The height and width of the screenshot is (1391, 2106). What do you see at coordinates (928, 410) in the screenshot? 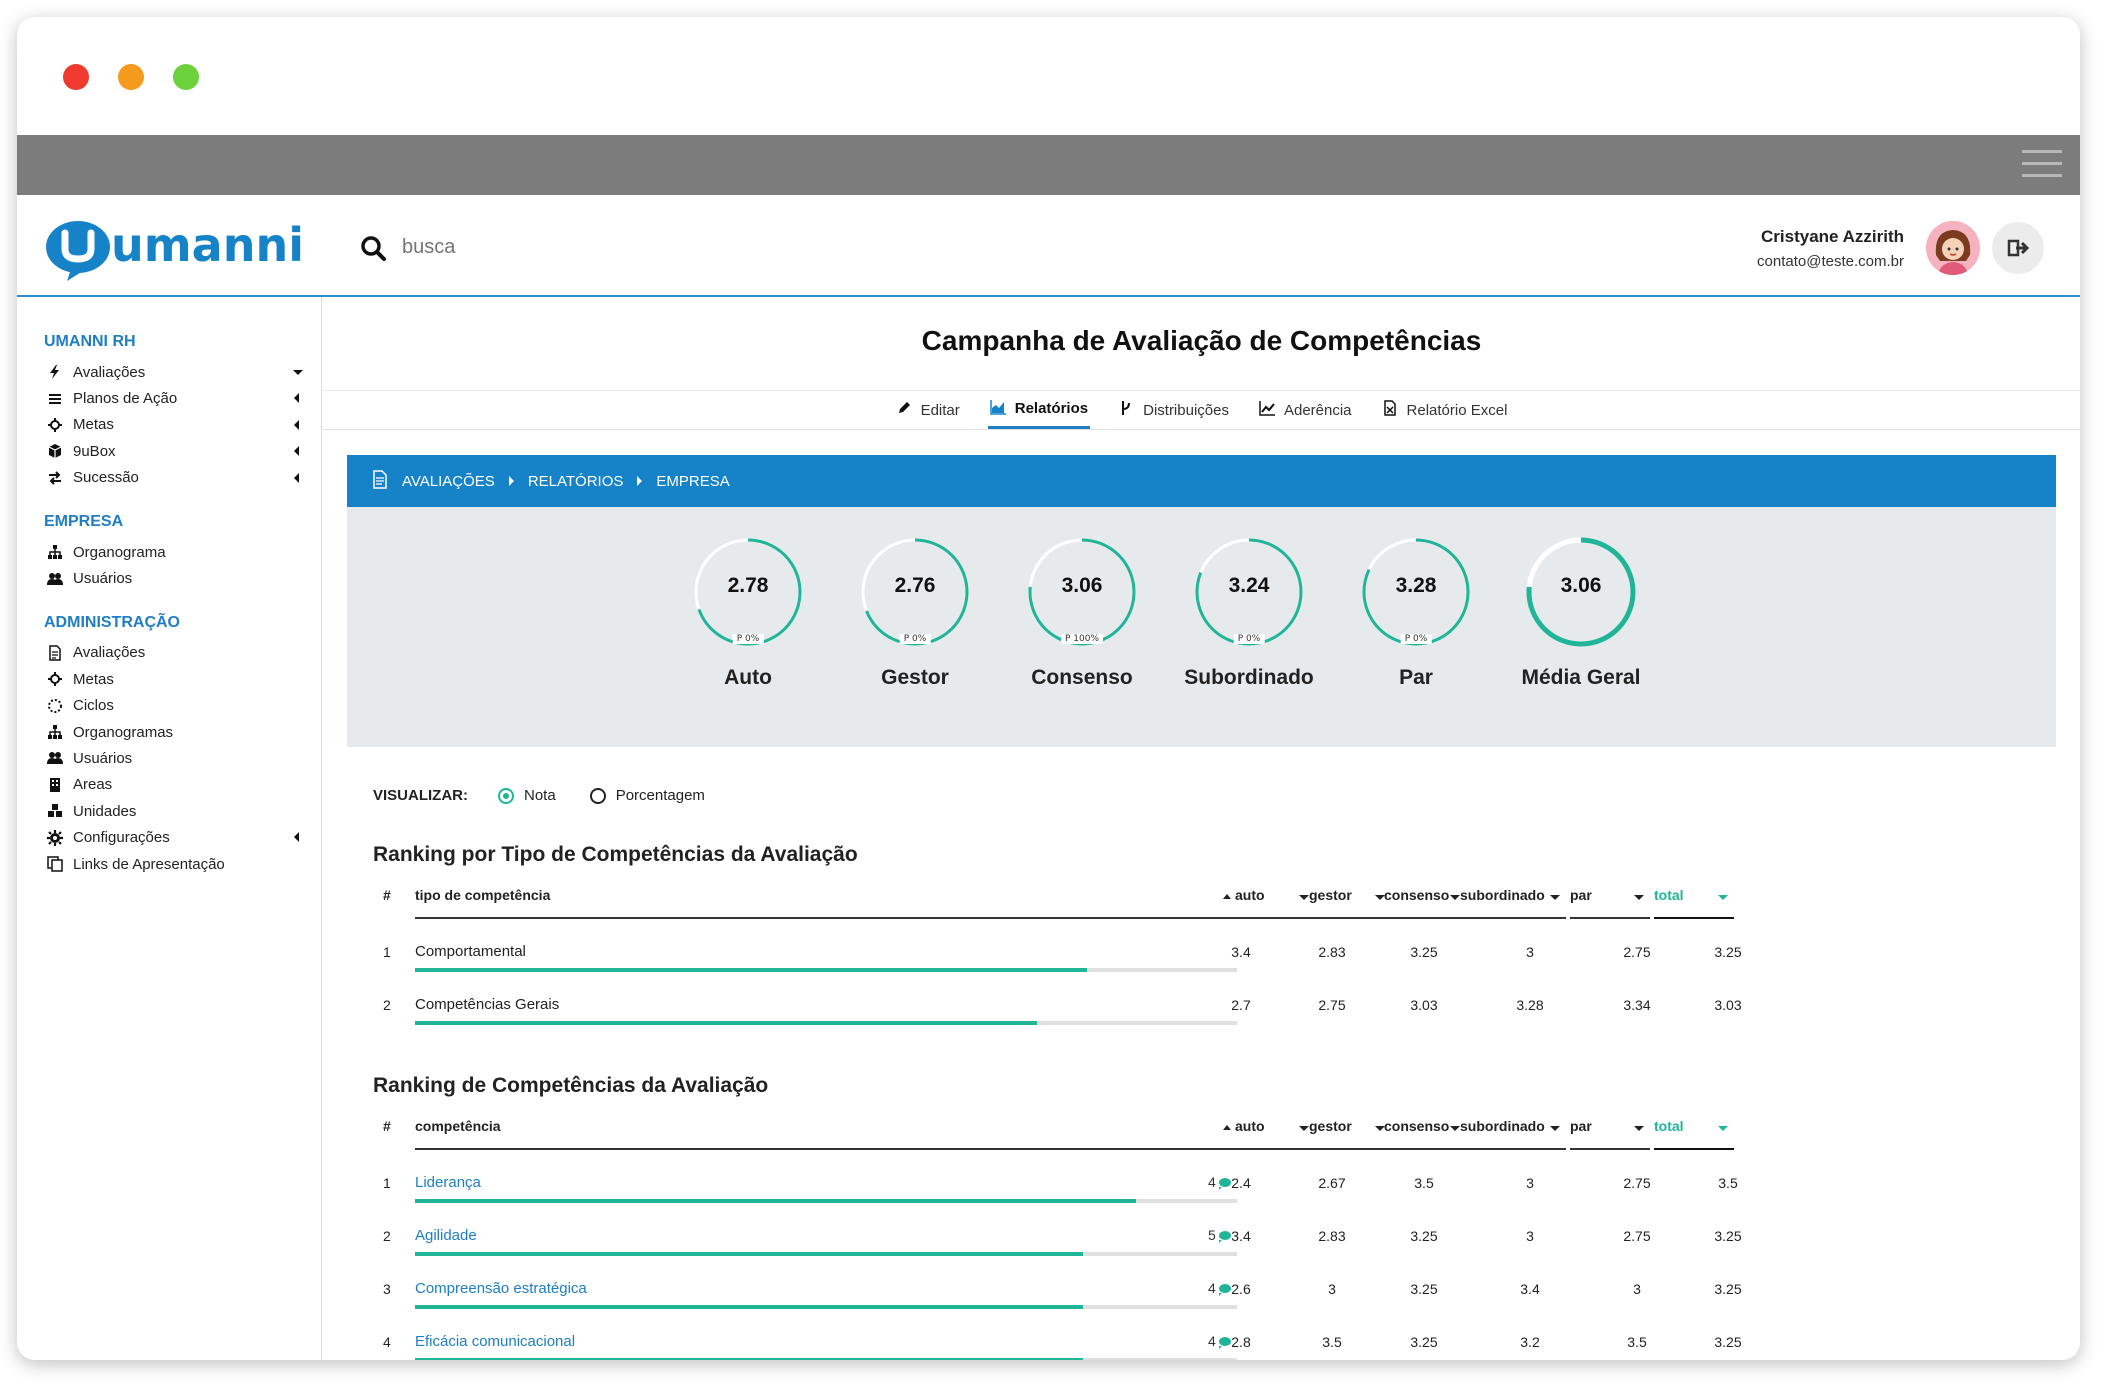
I see `tab-editar: Editar` at bounding box center [928, 410].